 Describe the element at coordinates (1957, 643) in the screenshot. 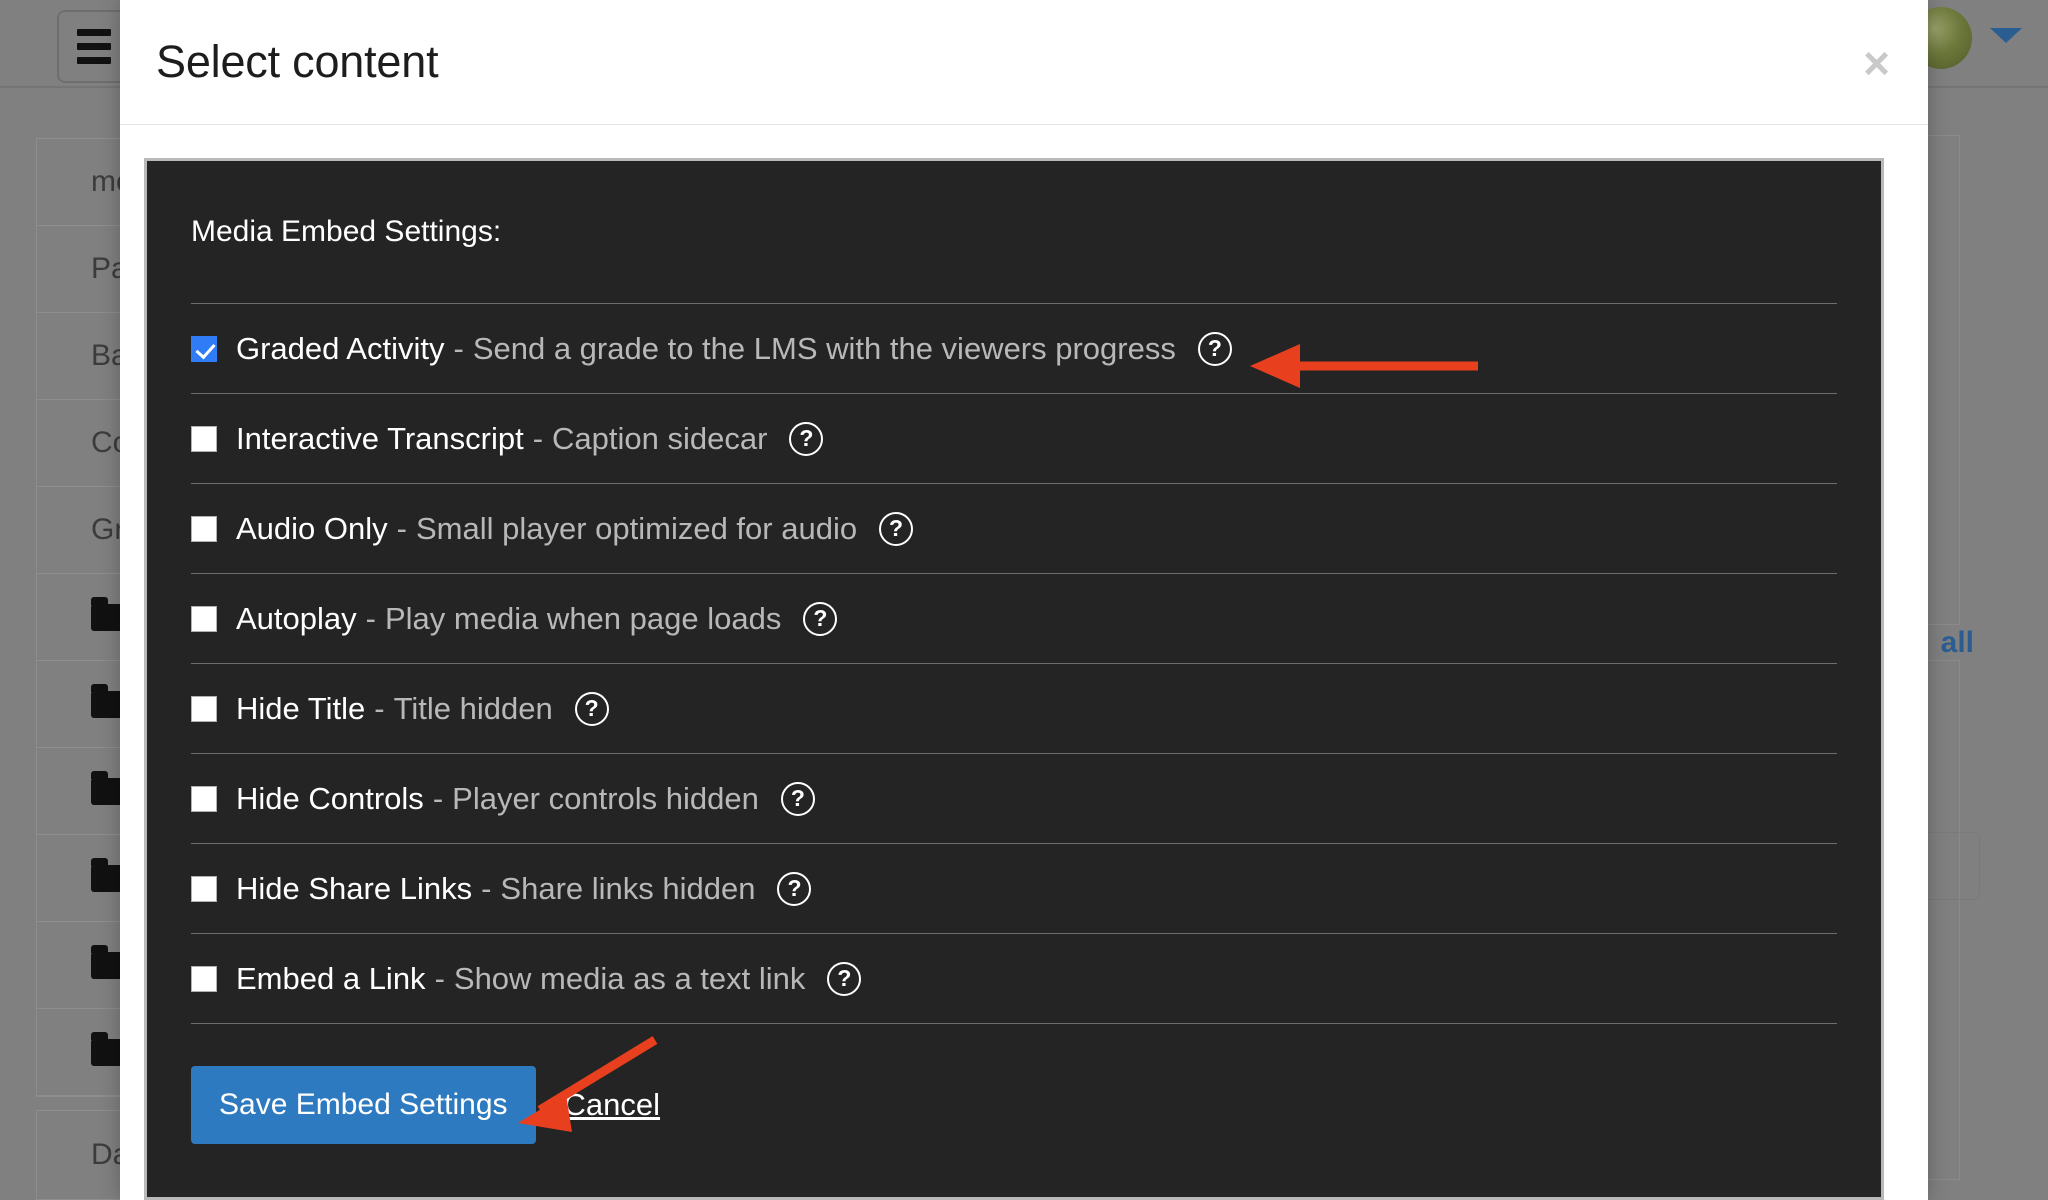

I see `show-all-link: all` at that location.